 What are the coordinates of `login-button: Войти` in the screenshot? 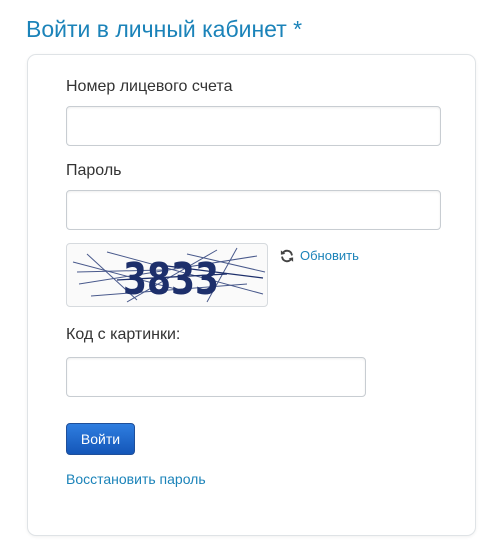 It's located at (100, 439).